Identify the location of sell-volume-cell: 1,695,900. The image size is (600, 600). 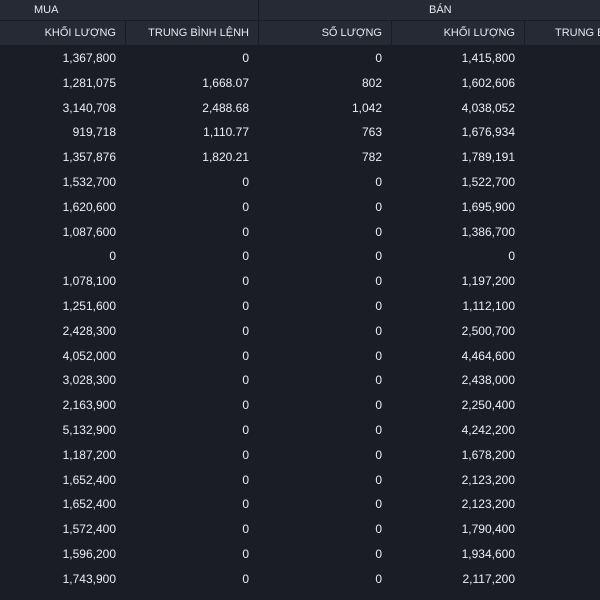
(488, 206).